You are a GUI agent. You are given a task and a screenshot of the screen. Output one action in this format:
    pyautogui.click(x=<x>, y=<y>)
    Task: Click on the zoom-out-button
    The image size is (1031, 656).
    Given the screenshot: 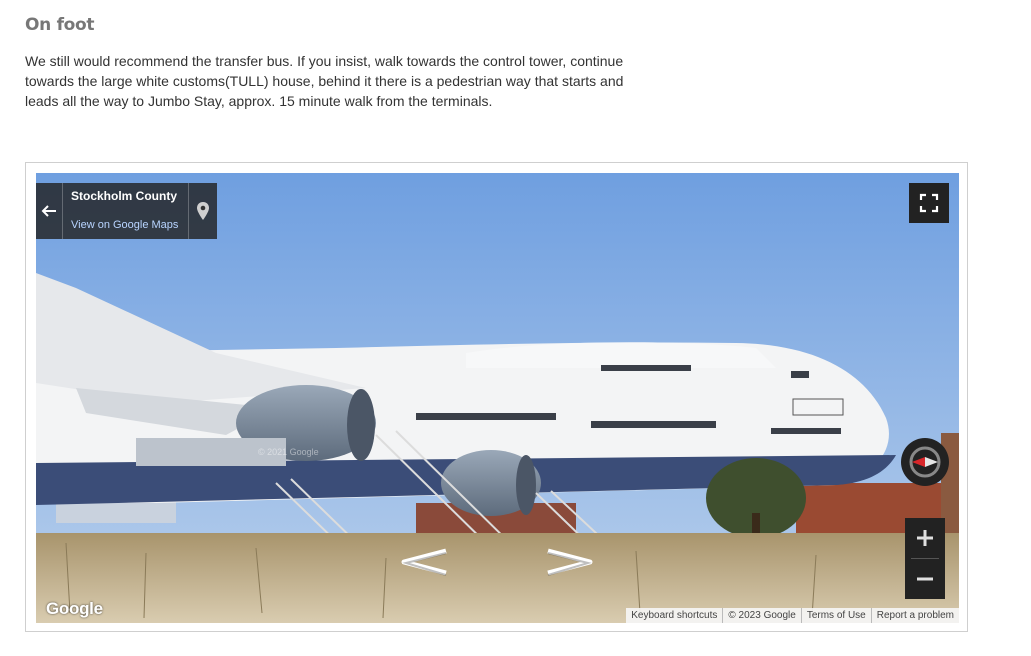 What is the action you would take?
    pyautogui.click(x=925, y=579)
    